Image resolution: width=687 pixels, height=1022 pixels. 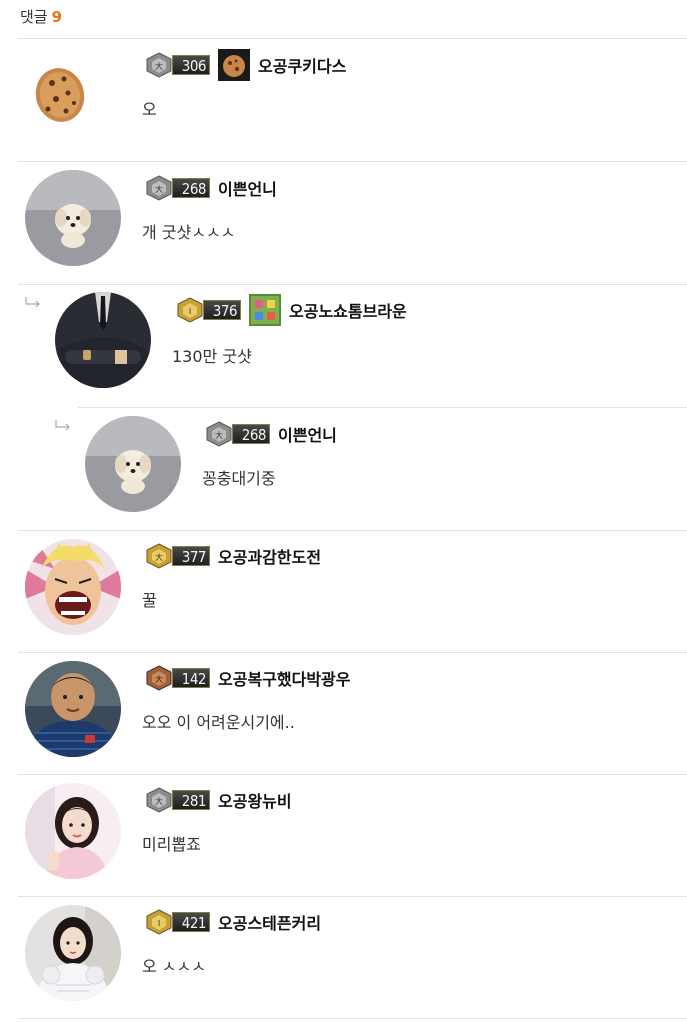 I want to click on cookie-avatar, so click(x=74, y=97).